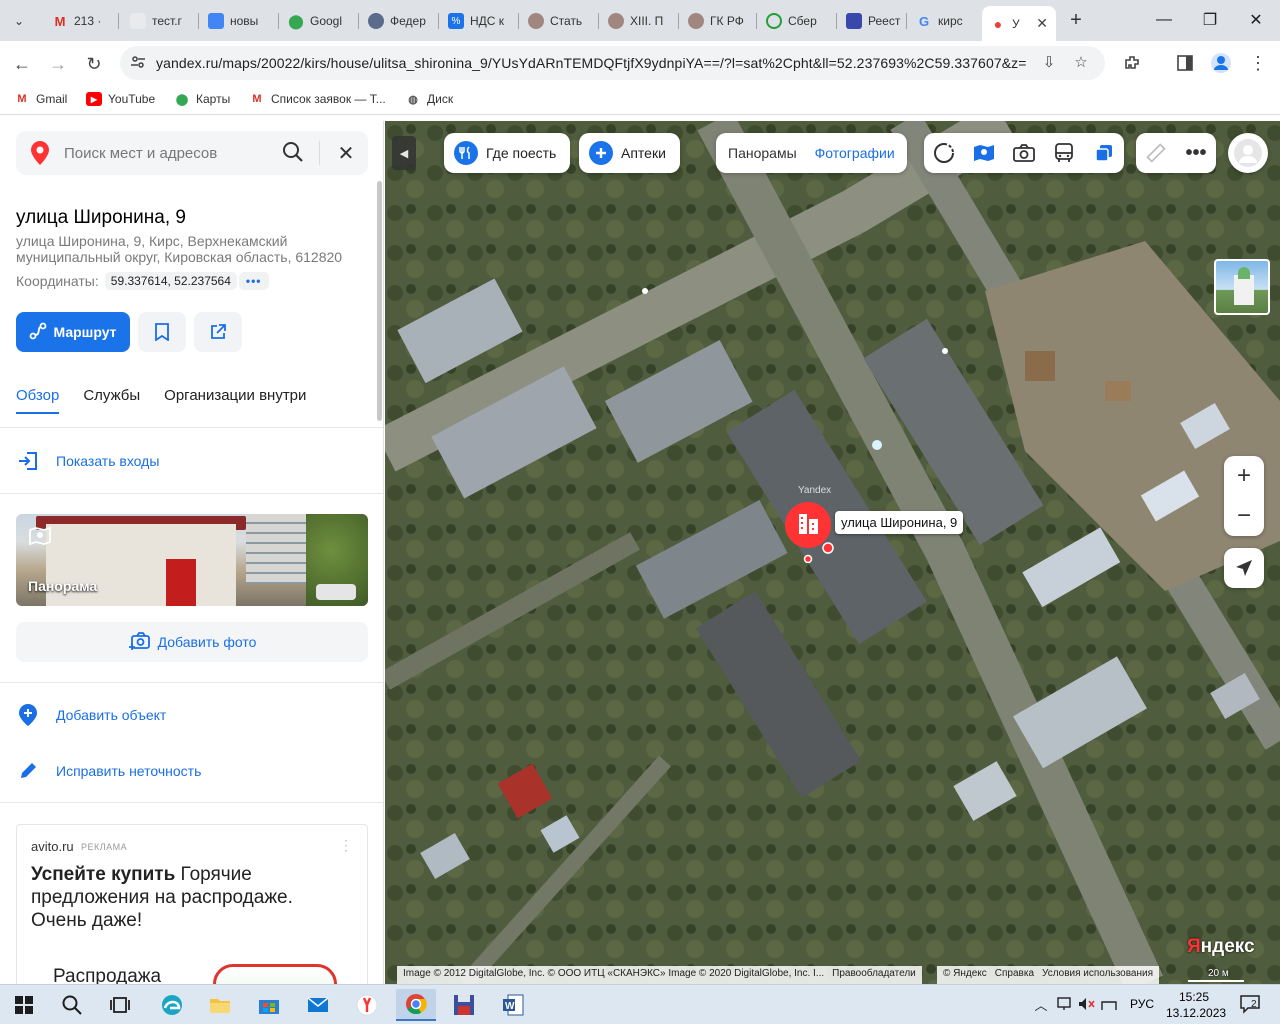  Describe the element at coordinates (162, 332) in the screenshot. I see `bookmark-button` at that location.